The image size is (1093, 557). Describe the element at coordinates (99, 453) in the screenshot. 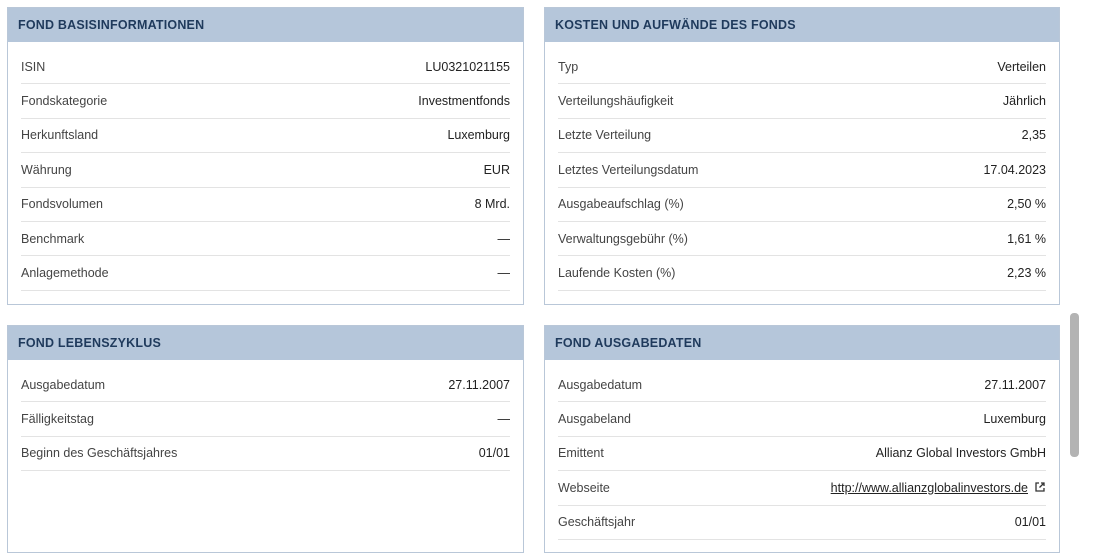

I see `row-label: Beginn des Geschäftsjahres` at that location.